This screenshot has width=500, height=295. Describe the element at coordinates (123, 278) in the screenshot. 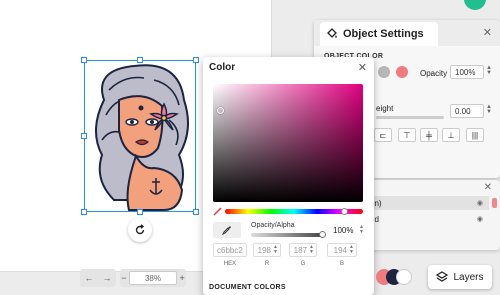

I see `zoom-out-button: −` at that location.